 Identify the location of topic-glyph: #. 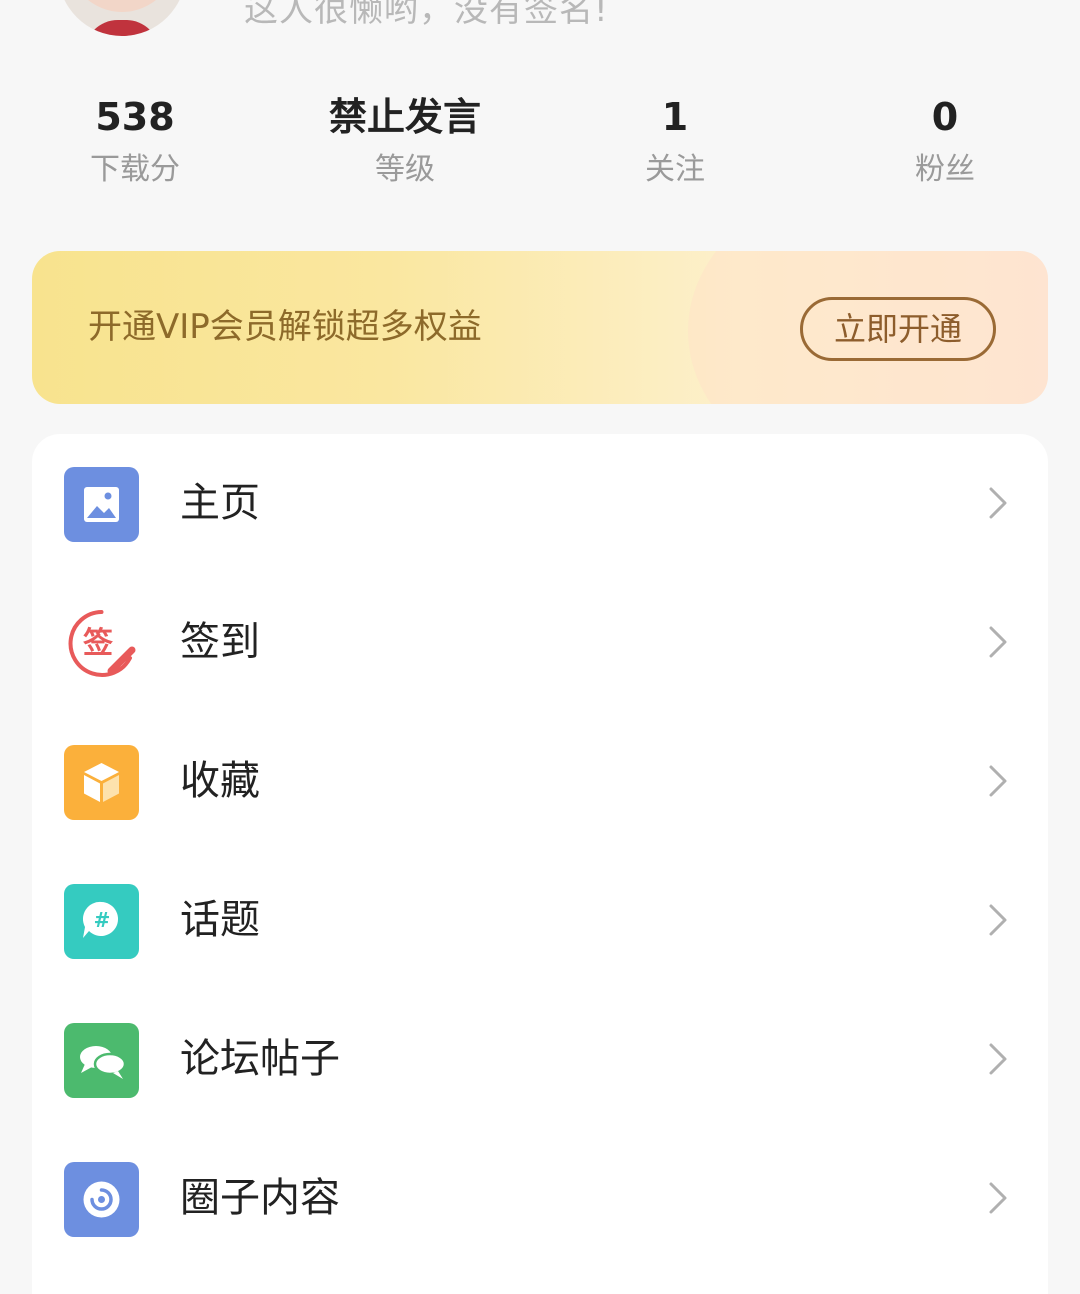
(102, 920).